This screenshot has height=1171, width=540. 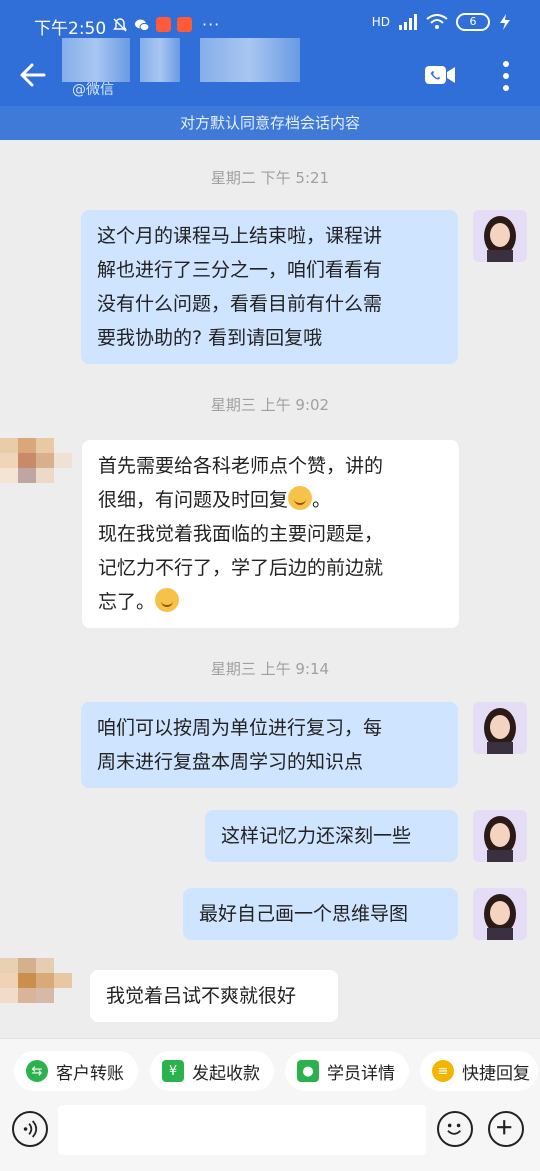 What do you see at coordinates (241, 466) in the screenshot?
I see `message-line: 首先需要给各科老师点个赞，讲的` at bounding box center [241, 466].